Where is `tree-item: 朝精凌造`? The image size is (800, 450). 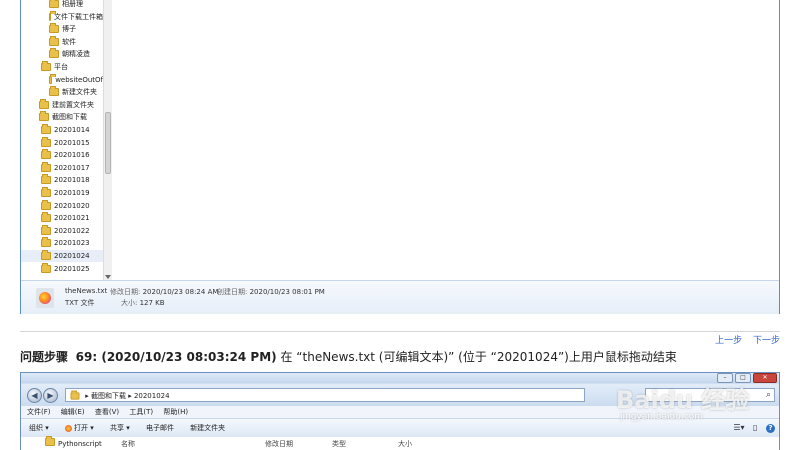
tree-item: 朝精凌造 is located at coordinates (62, 54).